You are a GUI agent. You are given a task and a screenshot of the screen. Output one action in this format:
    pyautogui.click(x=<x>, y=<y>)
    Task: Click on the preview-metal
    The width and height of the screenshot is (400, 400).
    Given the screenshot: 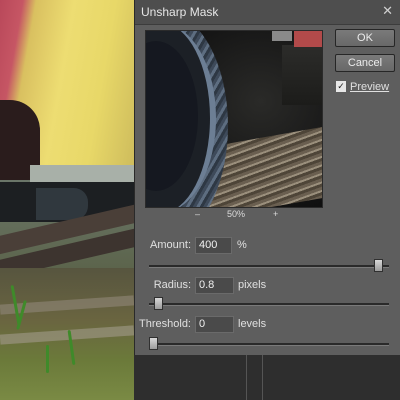 What is the action you would take?
    pyautogui.click(x=282, y=36)
    